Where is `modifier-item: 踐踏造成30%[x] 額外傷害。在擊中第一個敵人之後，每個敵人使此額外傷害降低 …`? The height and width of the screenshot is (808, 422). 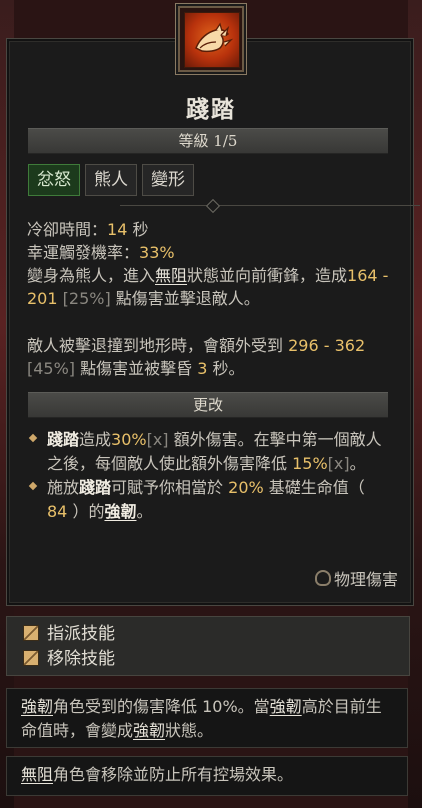 modifier-item: 踐踏造成30%[x] 額外傷害。在擊中第一個敵人之後，每個敵人使此額外傷害降低 … is located at coordinates (209, 452).